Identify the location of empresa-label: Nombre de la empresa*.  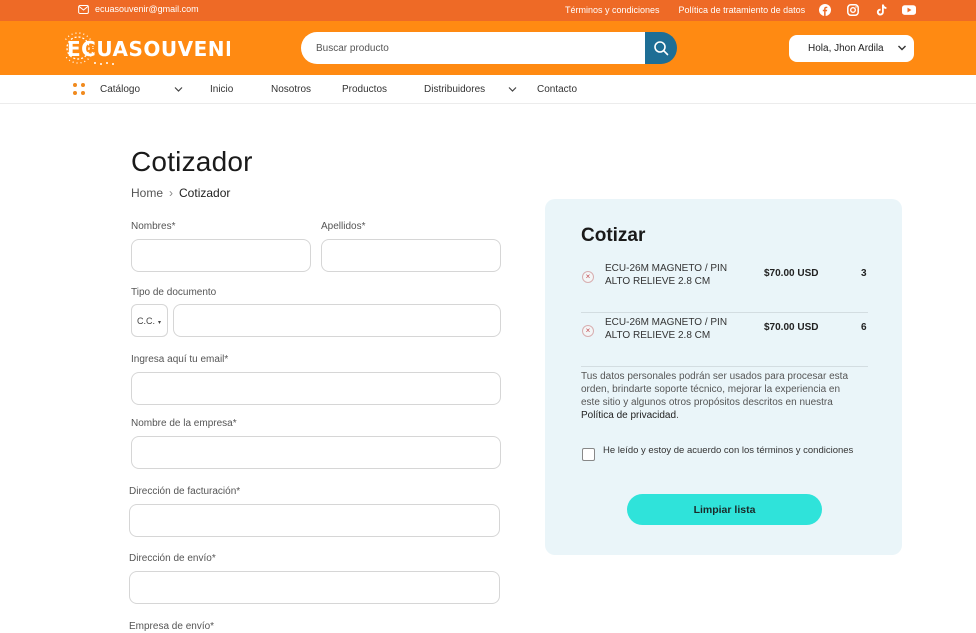
(184, 423).